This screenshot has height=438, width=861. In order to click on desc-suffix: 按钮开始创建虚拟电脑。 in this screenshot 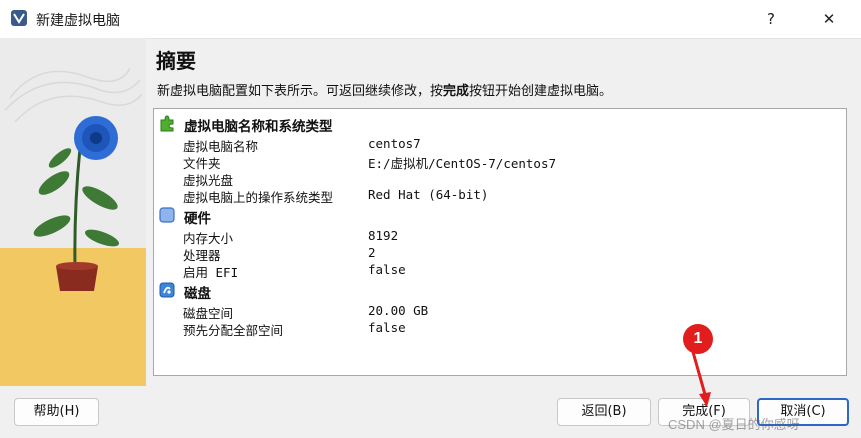, I will do `click(541, 91)`.